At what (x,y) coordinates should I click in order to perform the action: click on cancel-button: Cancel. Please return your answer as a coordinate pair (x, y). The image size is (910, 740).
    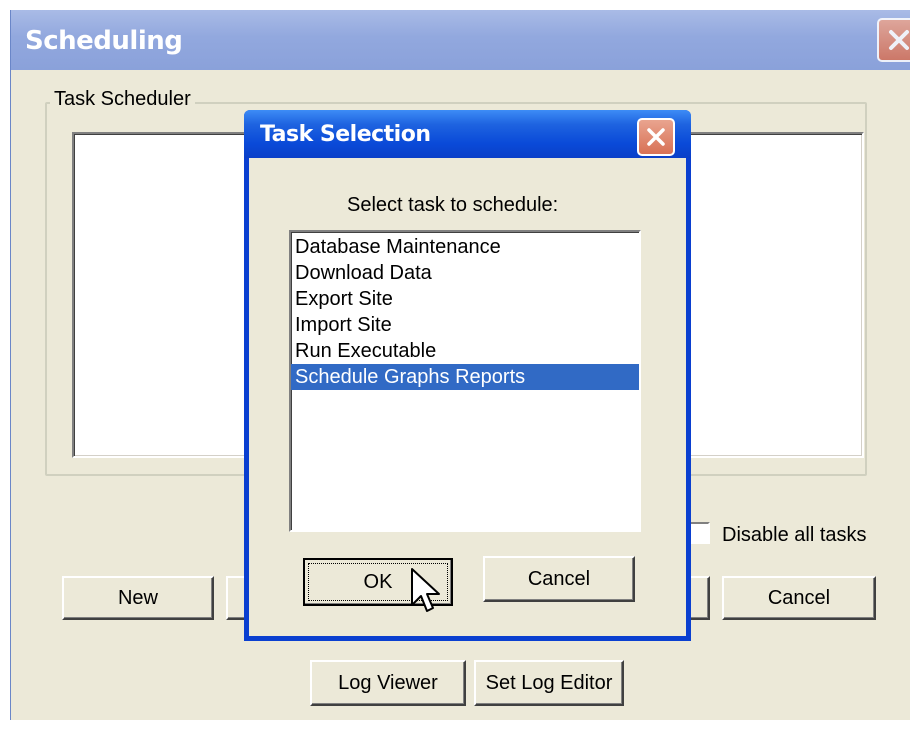
    Looking at the image, I should click on (799, 598).